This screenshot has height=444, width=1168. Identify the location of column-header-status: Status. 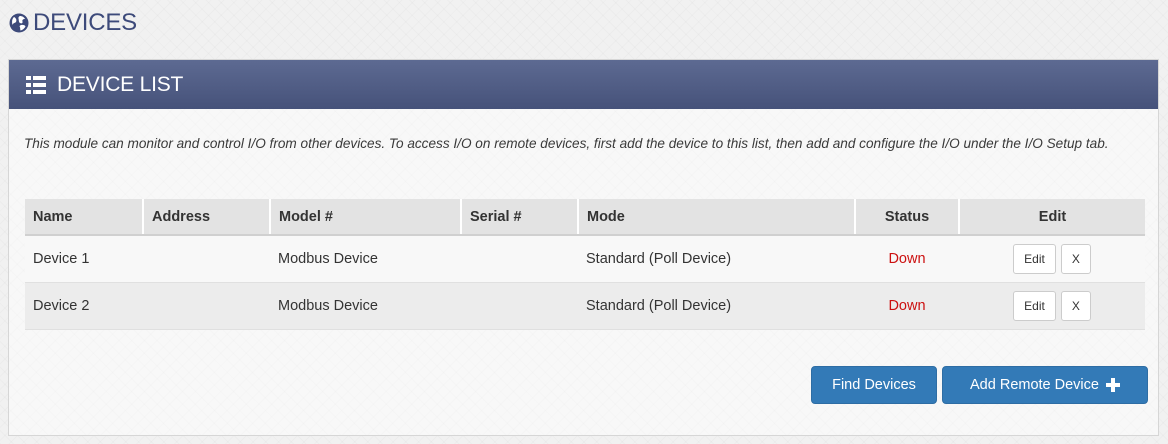
(906, 217).